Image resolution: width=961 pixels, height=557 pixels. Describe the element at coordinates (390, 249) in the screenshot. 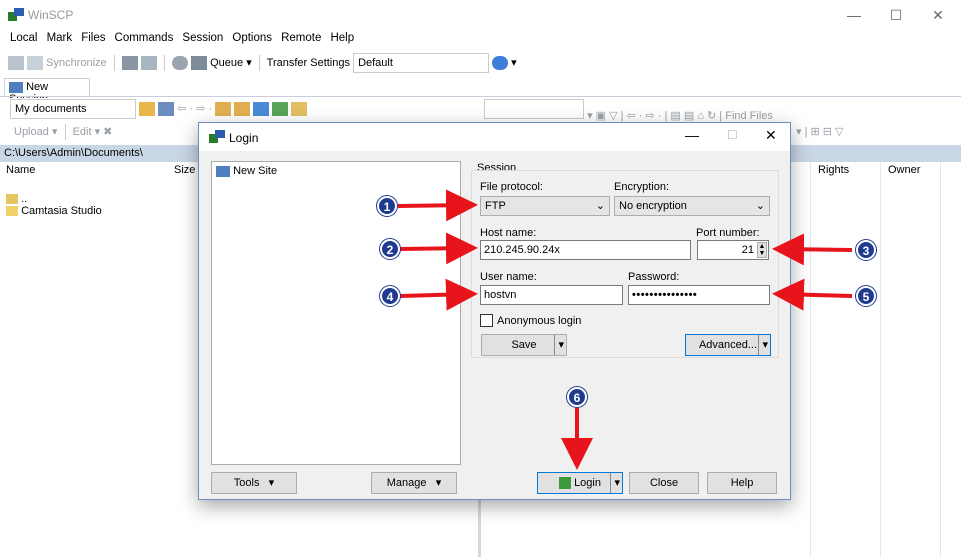

I see `annotation-badge-2: 2` at that location.